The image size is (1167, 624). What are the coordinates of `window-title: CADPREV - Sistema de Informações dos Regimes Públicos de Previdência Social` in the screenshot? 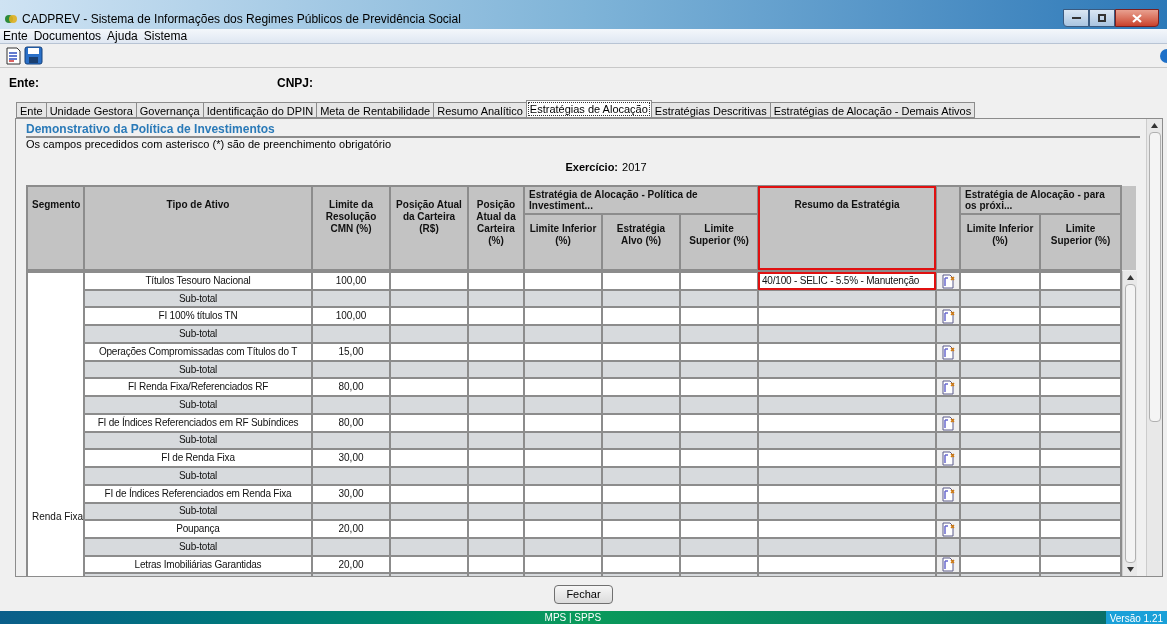 It's located at (241, 19).